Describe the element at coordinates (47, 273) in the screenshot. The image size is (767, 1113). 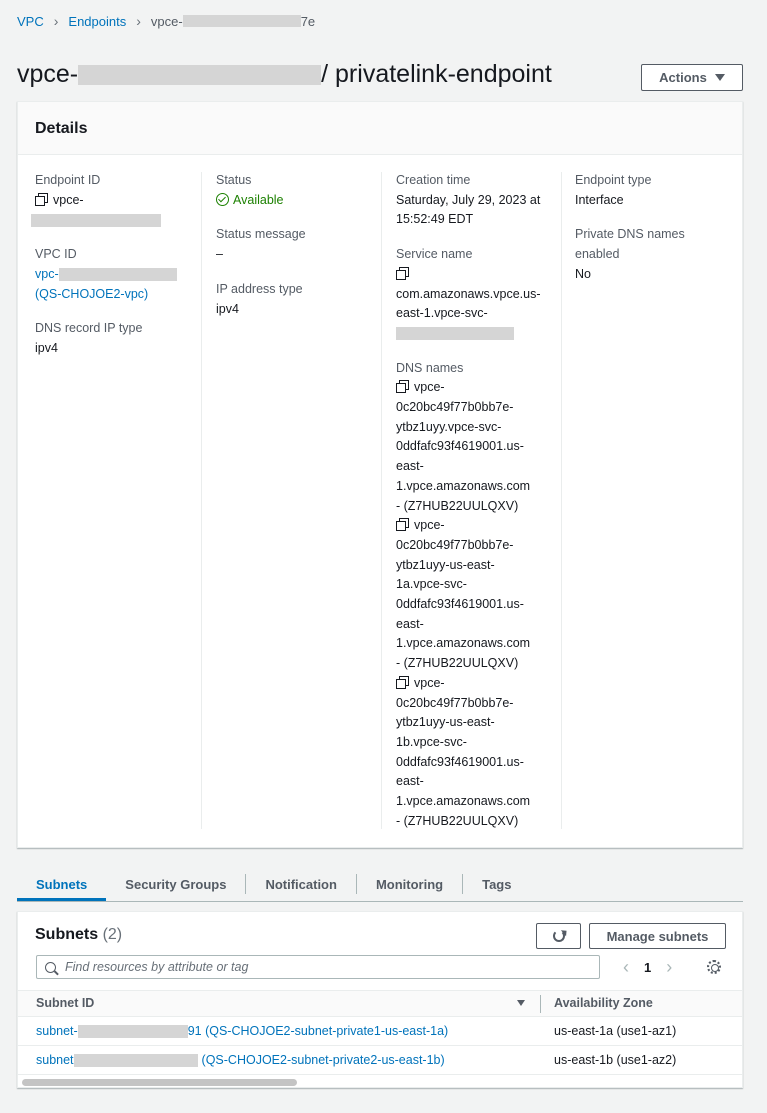
I see `vpc-id-prefix: vpc-` at that location.